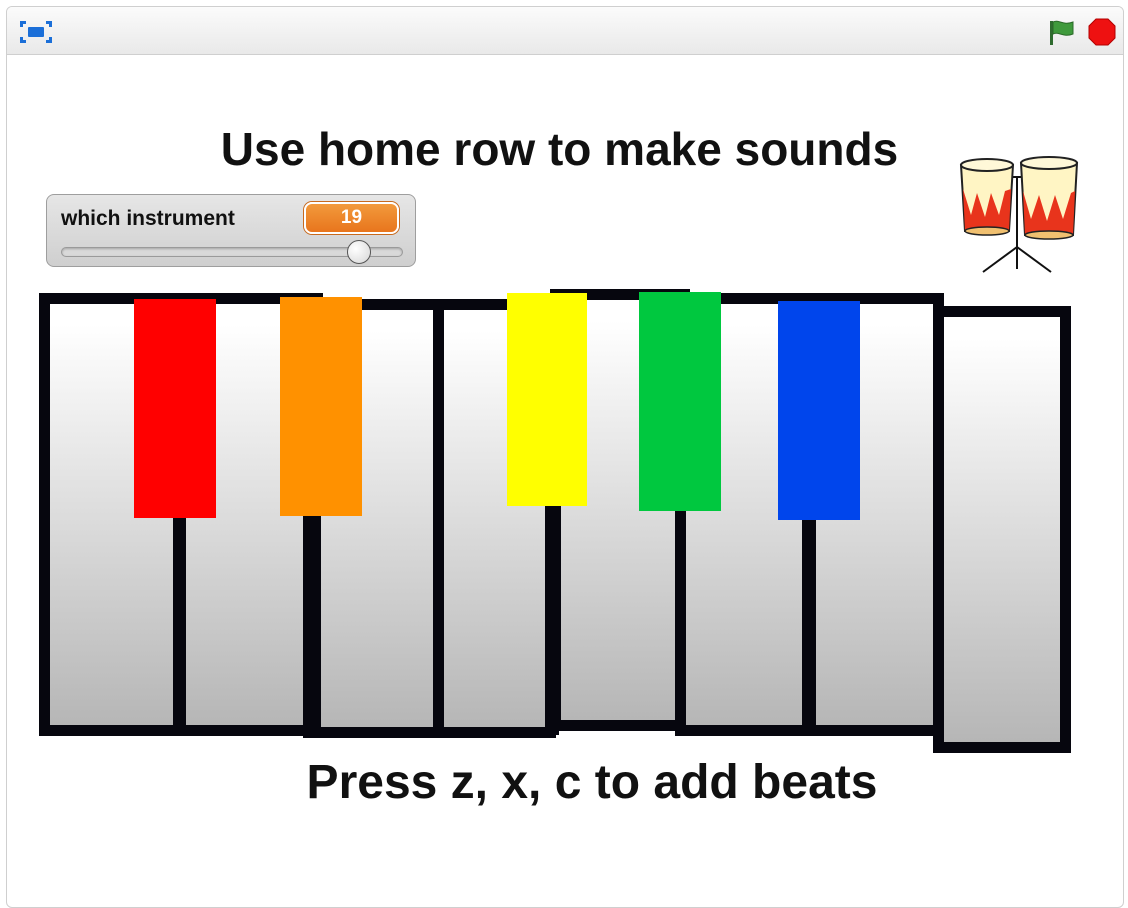 The width and height of the screenshot is (1128, 908). Describe the element at coordinates (321, 406) in the screenshot. I see `orange-key` at that location.